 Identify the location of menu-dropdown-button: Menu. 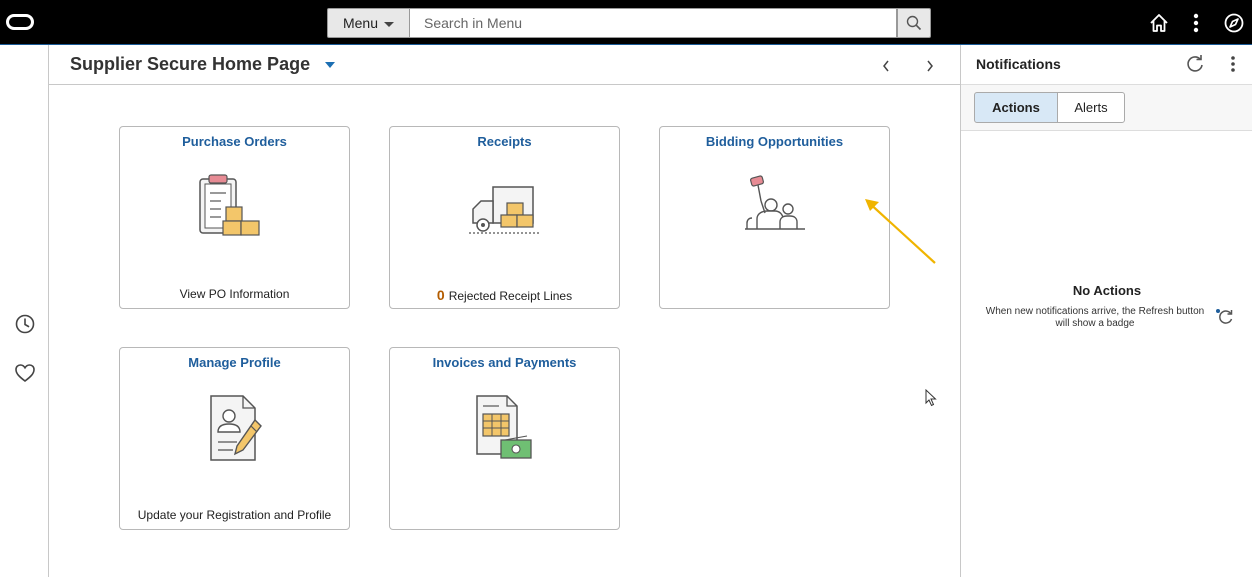
(368, 23).